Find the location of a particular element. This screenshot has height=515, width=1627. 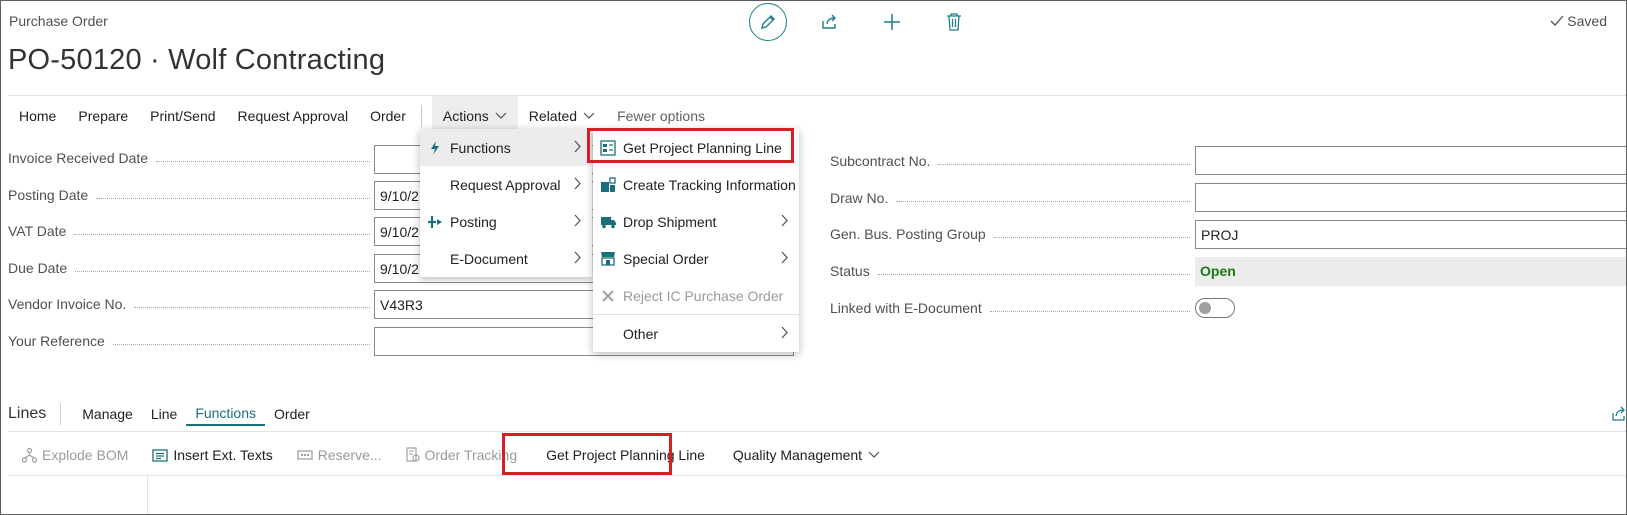

field-gen-bus-posting-group-label: Gen. Bus. Posting Group is located at coordinates (1014, 234).